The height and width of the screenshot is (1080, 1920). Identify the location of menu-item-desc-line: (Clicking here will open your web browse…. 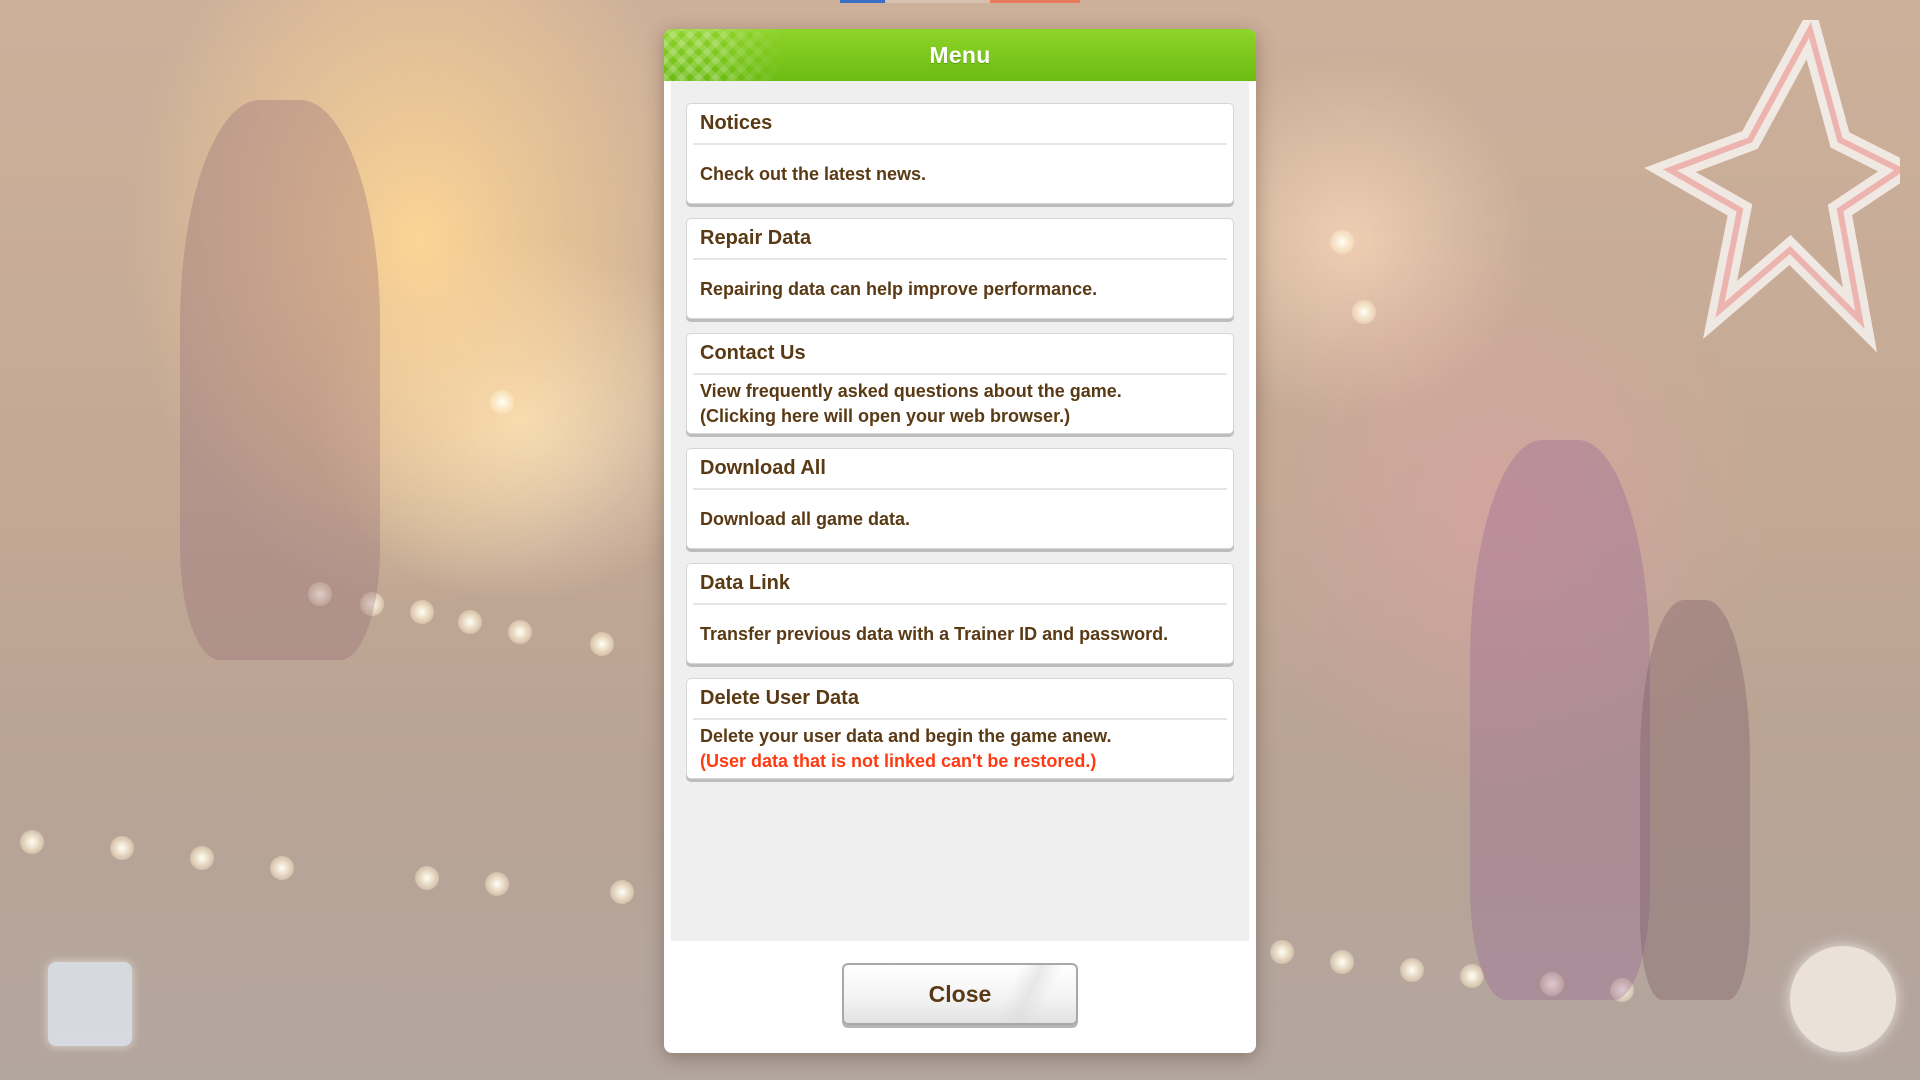
(885, 416).